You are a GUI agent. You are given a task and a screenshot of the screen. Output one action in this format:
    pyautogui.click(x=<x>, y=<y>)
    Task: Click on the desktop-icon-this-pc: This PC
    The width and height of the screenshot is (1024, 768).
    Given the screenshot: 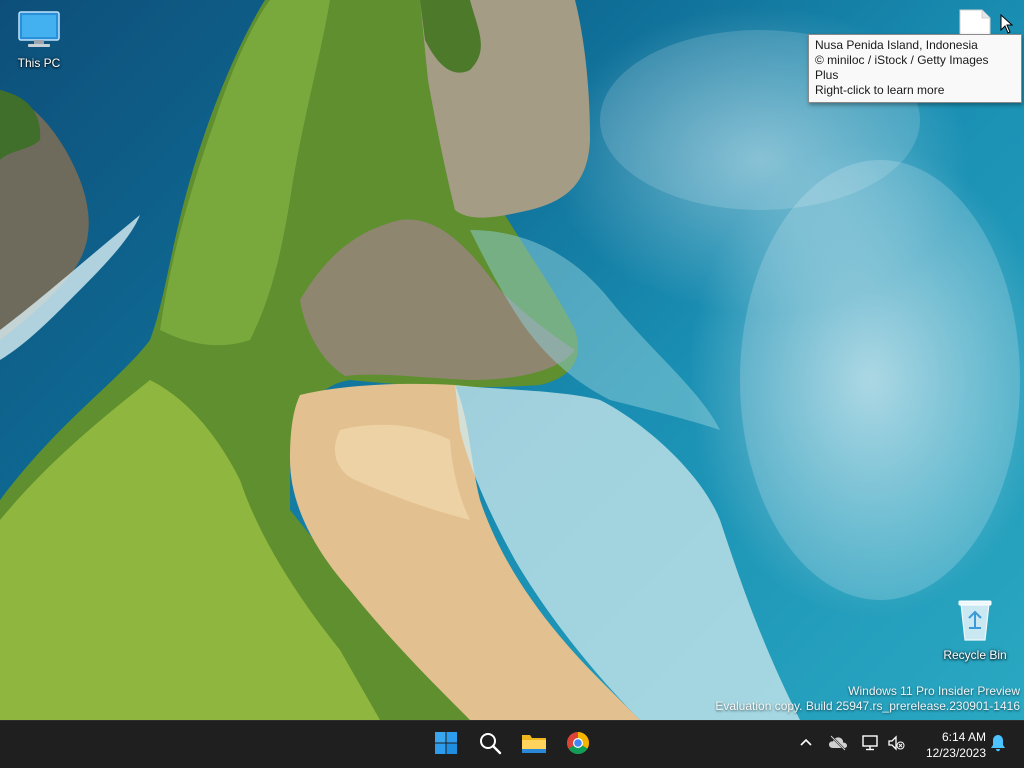 What is the action you would take?
    pyautogui.click(x=39, y=40)
    